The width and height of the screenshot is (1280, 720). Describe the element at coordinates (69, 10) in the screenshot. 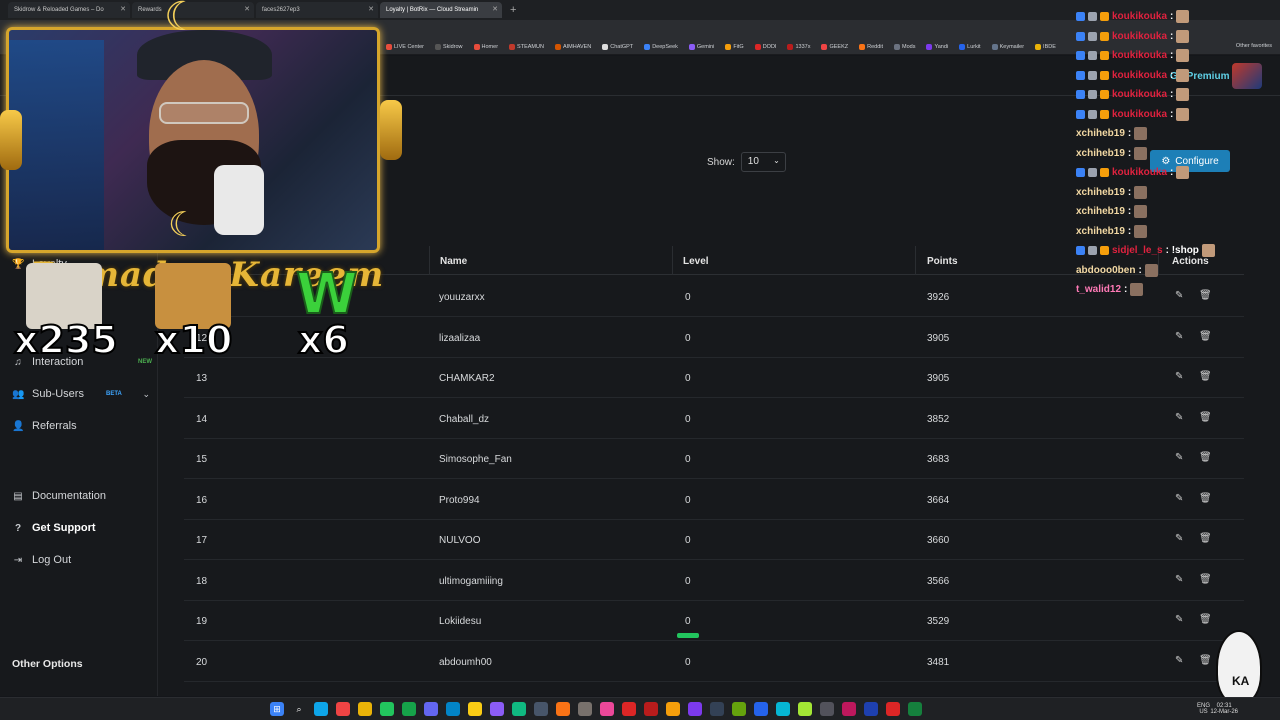

I see `browser-tab: Skidrow & Reloaded Games – Do ✕` at that location.